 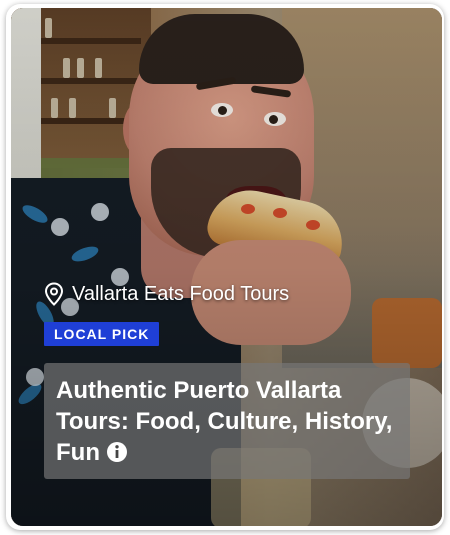 I want to click on info-icon, so click(x=117, y=452).